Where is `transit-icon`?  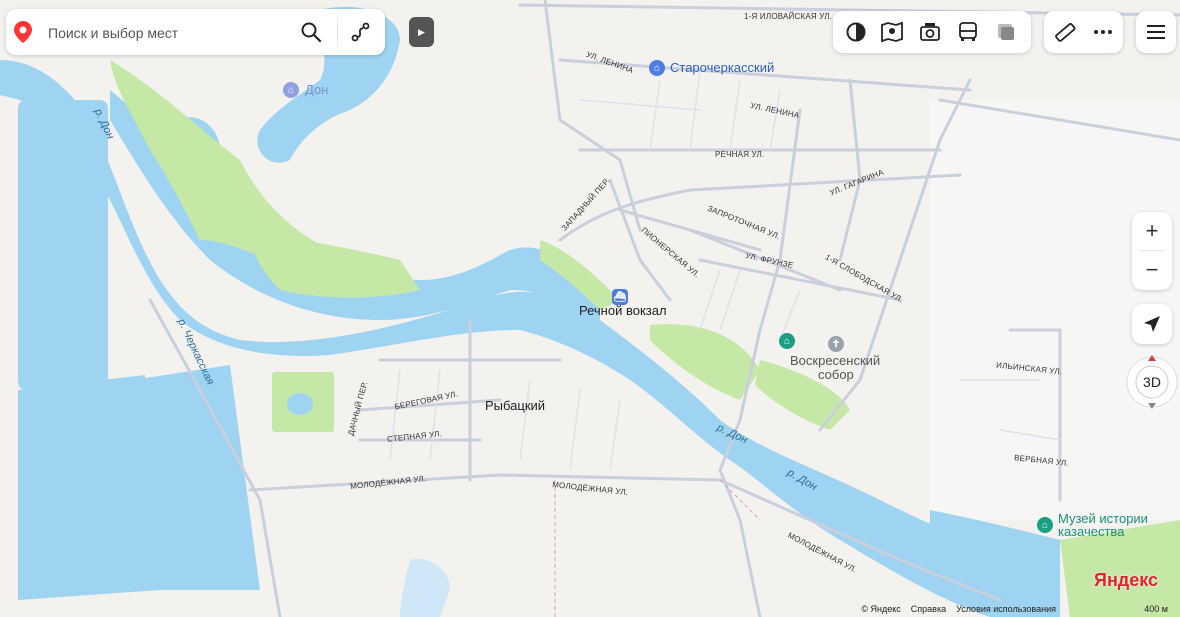 transit-icon is located at coordinates (968, 31).